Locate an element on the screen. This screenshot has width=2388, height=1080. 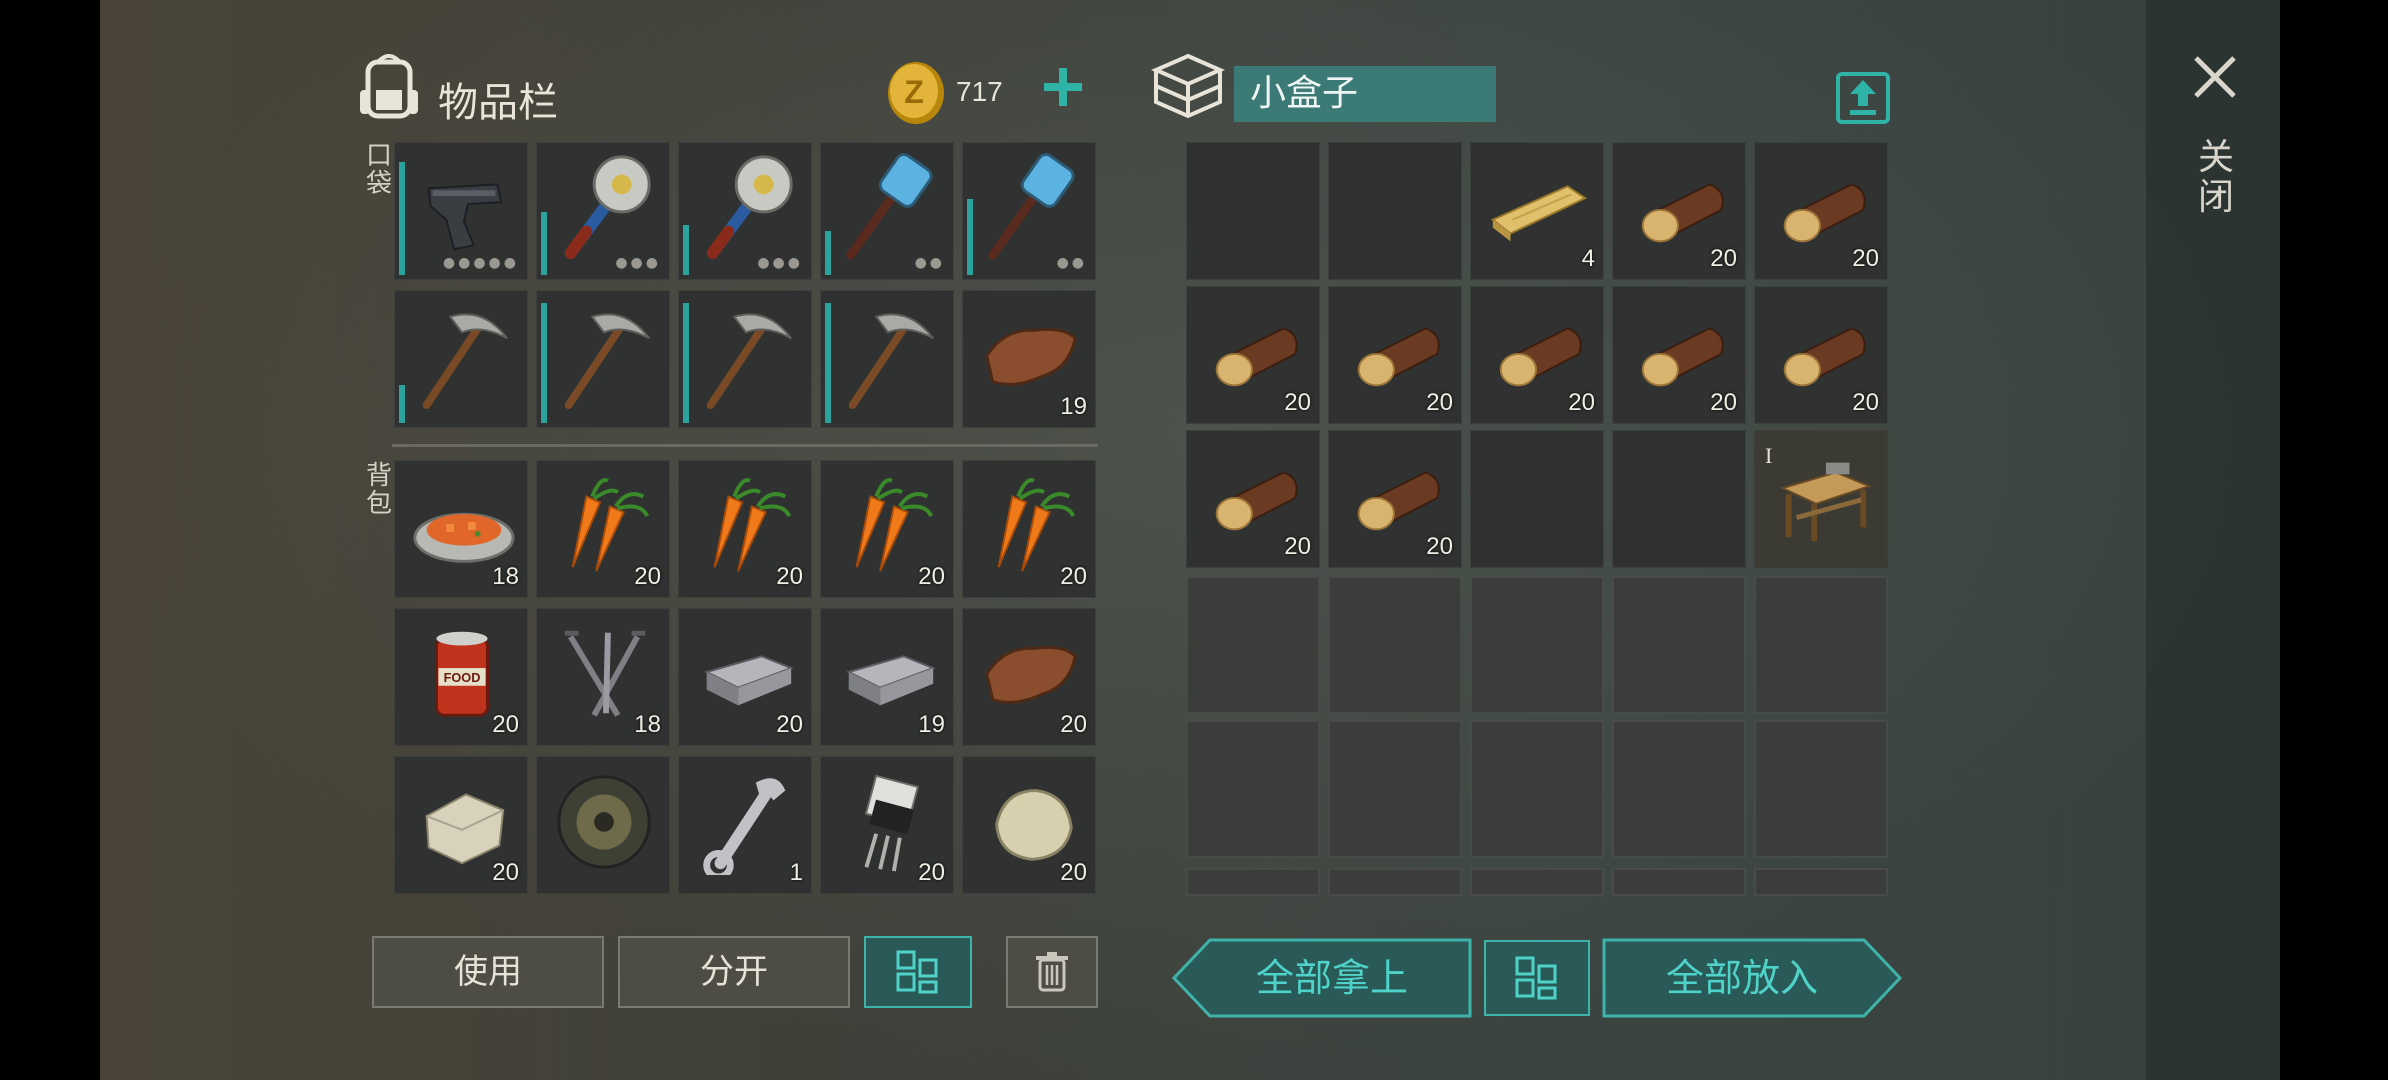
container-slot: 4 is located at coordinates (1537, 211).